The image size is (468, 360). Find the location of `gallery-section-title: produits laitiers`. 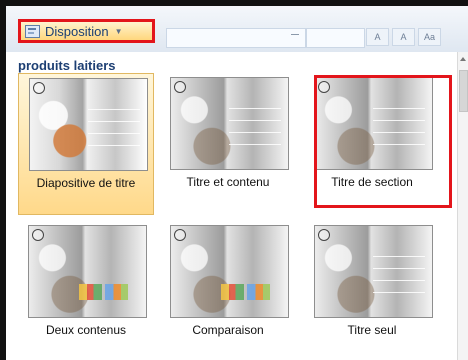

gallery-section-title: produits laitiers is located at coordinates (67, 65).